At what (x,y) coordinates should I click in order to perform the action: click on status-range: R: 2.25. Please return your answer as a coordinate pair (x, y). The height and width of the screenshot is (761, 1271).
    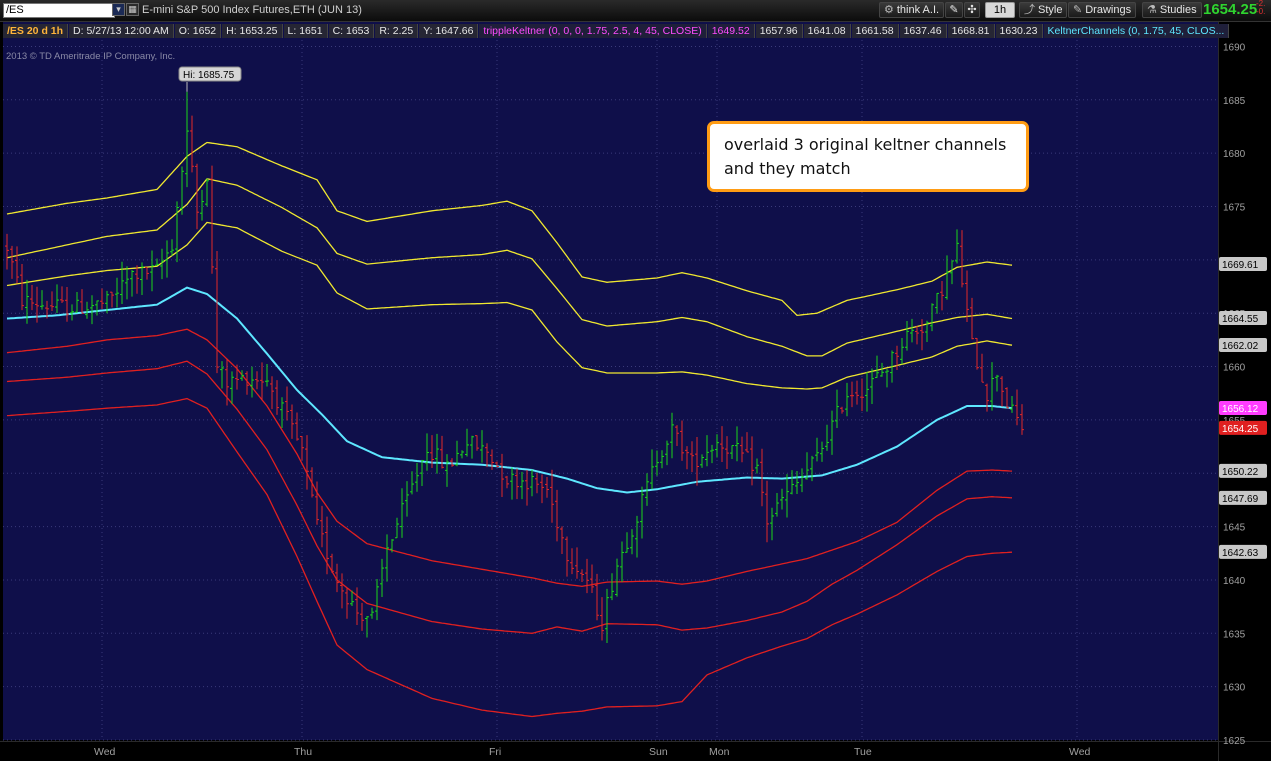
    Looking at the image, I should click on (397, 31).